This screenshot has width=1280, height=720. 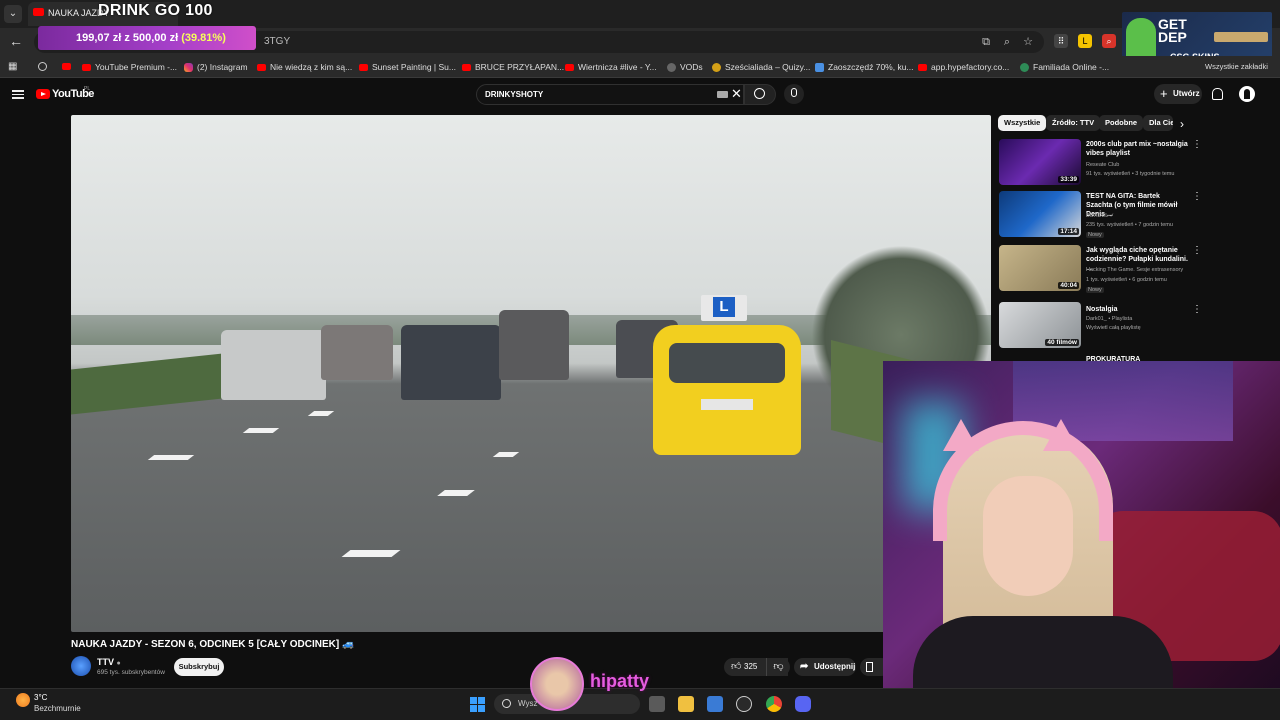 What do you see at coordinates (81, 666) in the screenshot?
I see `channel-avatar` at bounding box center [81, 666].